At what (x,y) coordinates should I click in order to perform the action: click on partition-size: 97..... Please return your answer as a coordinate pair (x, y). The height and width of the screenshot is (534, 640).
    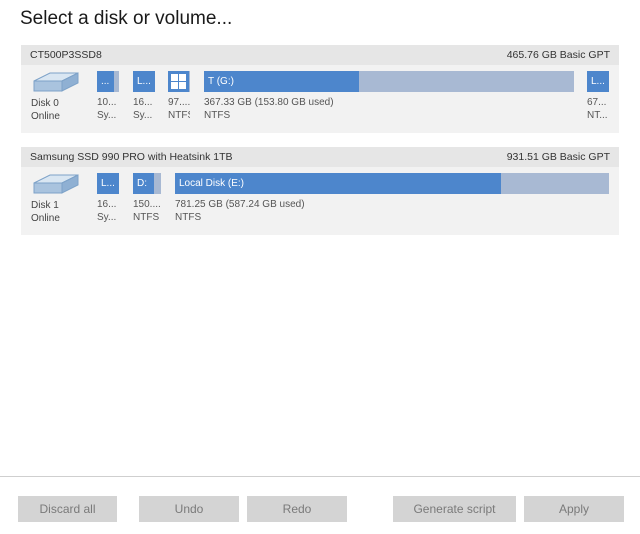
    Looking at the image, I should click on (179, 102).